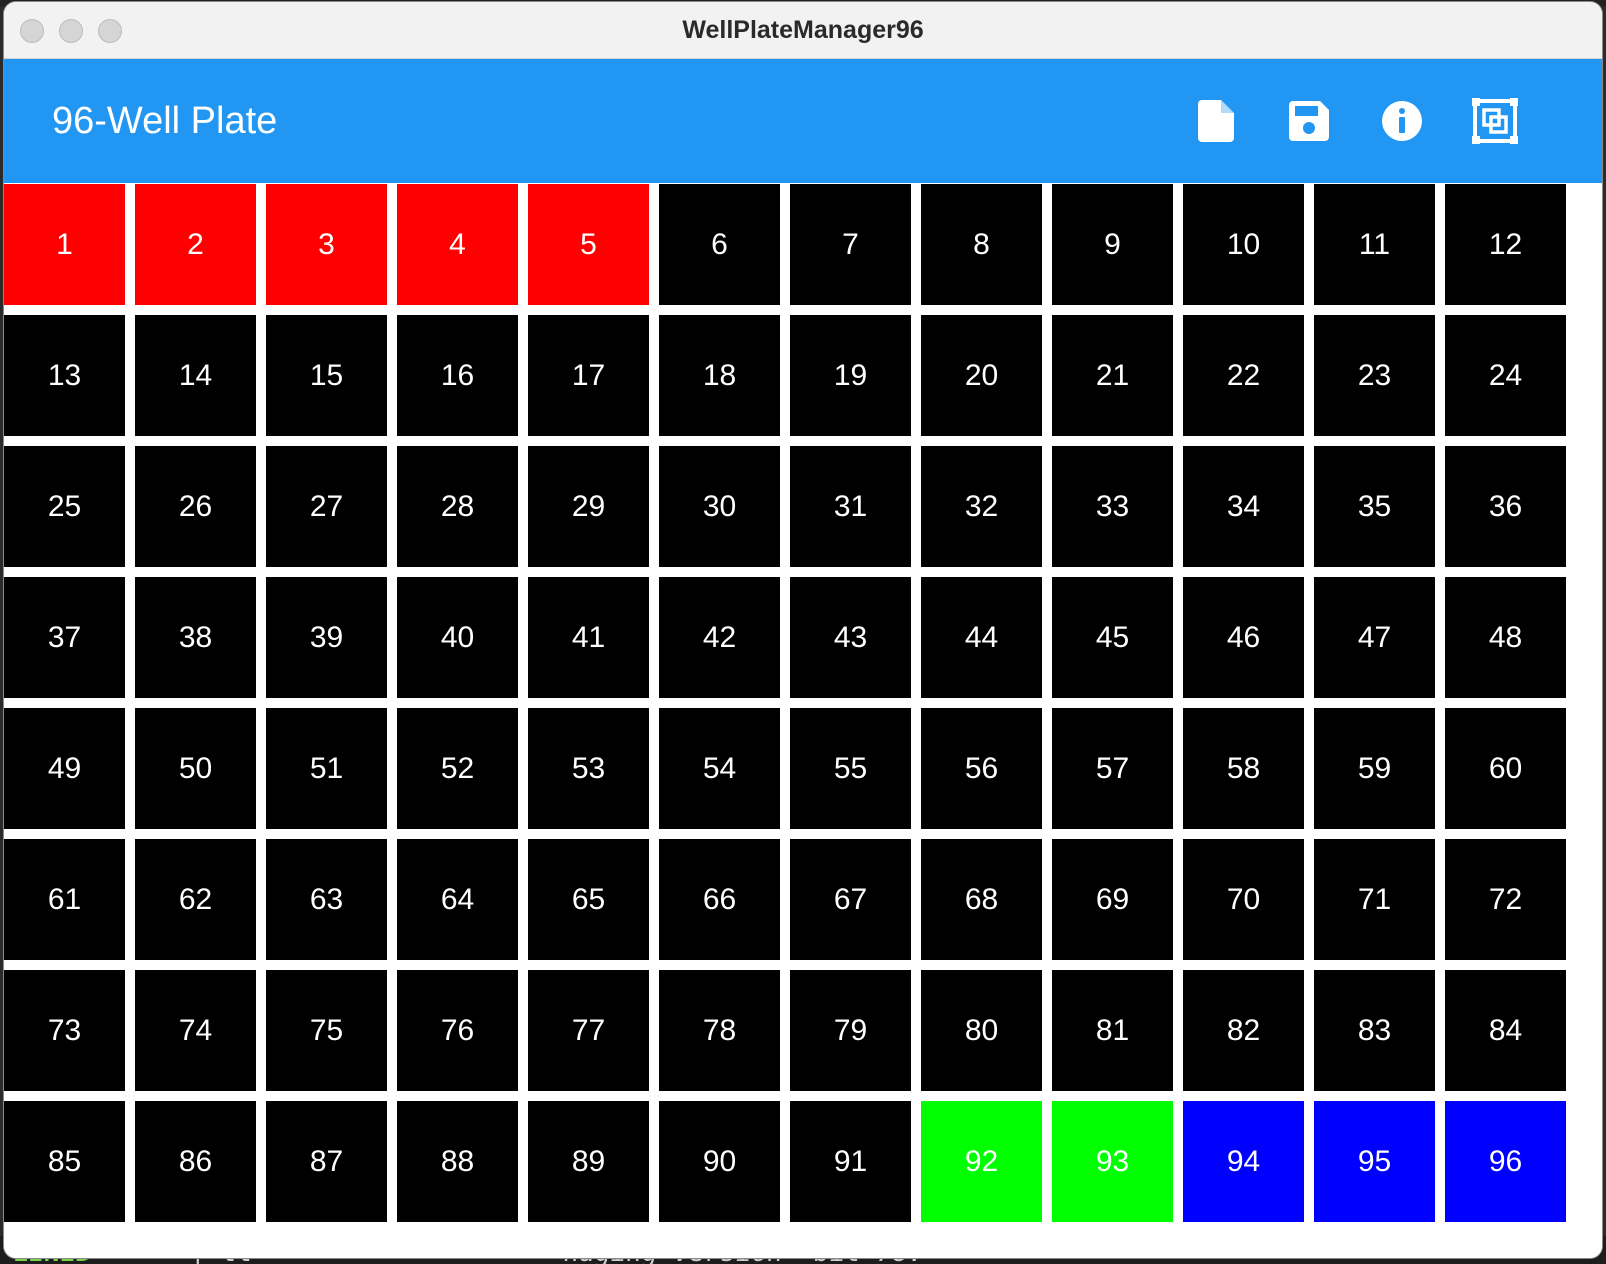 The height and width of the screenshot is (1264, 1606). Describe the element at coordinates (850, 1161) in the screenshot. I see `well-91: 91` at that location.